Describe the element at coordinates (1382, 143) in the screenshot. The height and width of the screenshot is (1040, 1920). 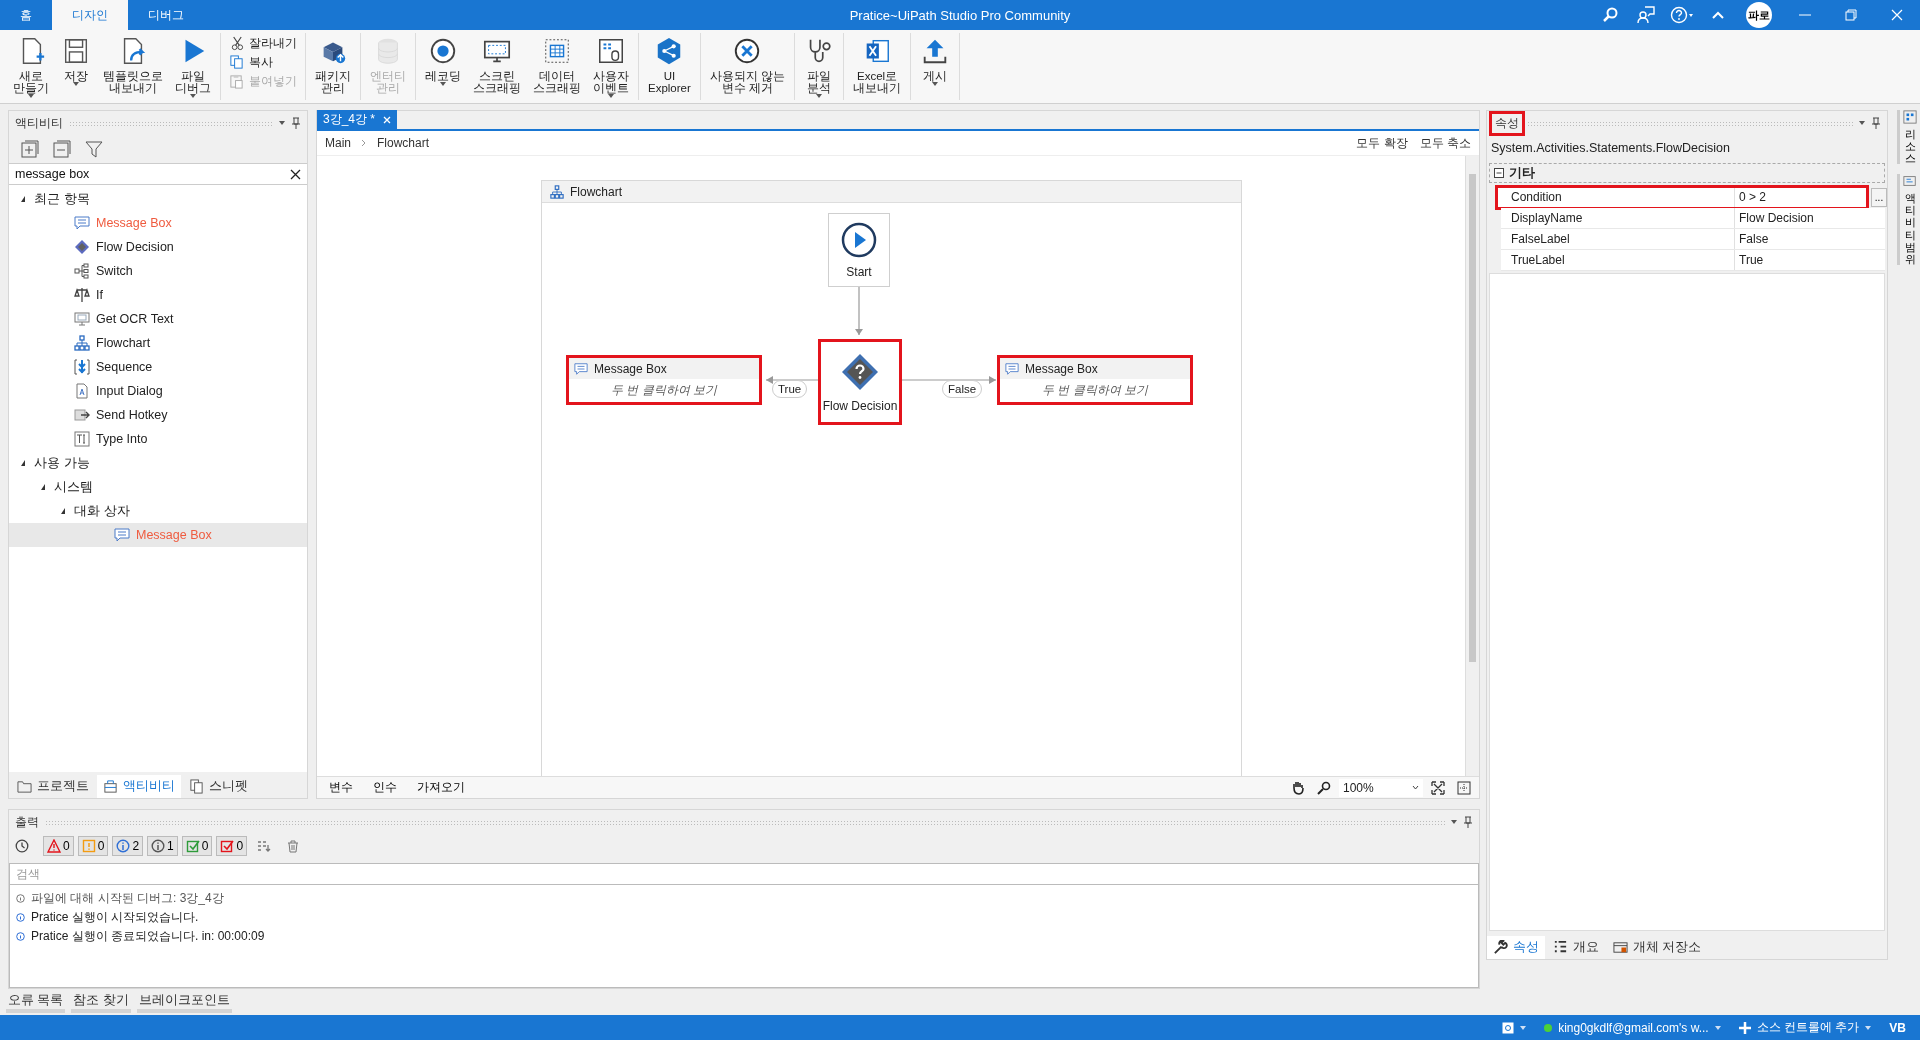
I see `expand-all-link: 모두 확장` at that location.